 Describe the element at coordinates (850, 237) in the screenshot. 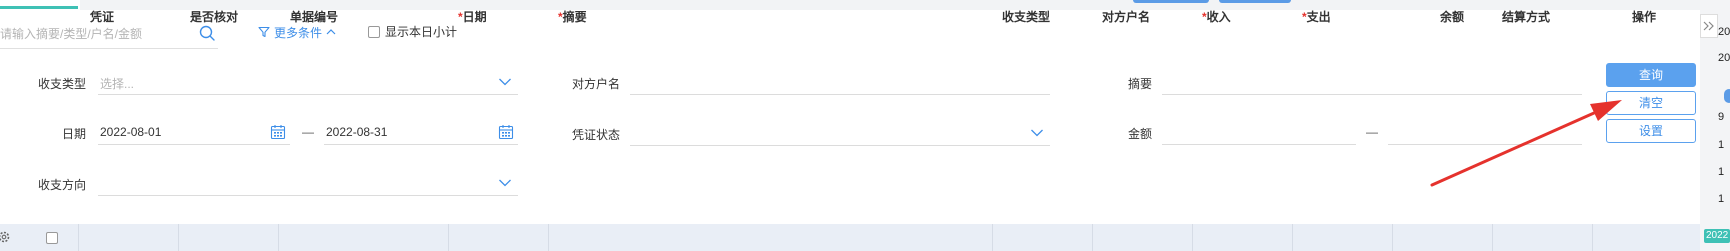

I see `table-header` at that location.